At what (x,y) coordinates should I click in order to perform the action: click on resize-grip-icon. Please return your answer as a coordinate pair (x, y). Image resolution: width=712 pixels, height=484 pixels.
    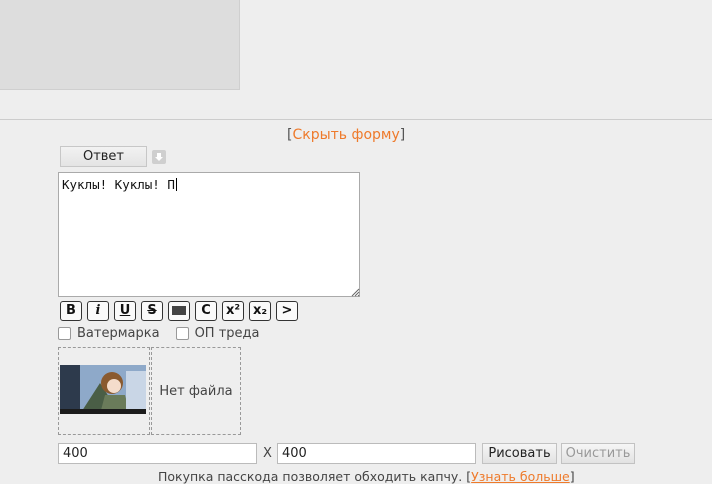
    Looking at the image, I should click on (355, 292).